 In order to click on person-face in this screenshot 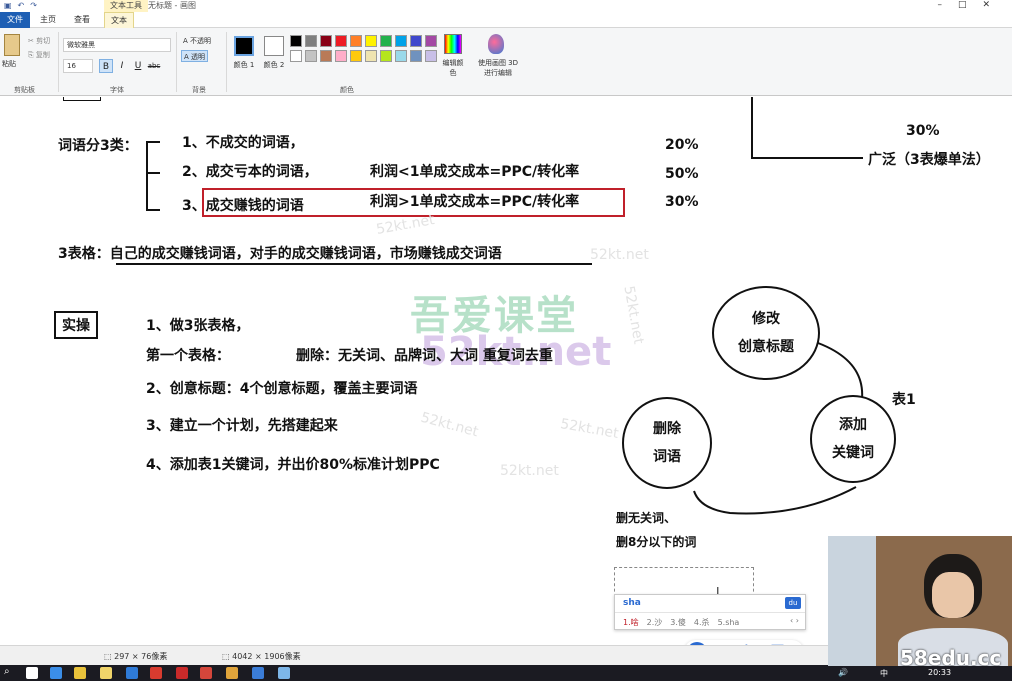, I will do `click(953, 595)`.